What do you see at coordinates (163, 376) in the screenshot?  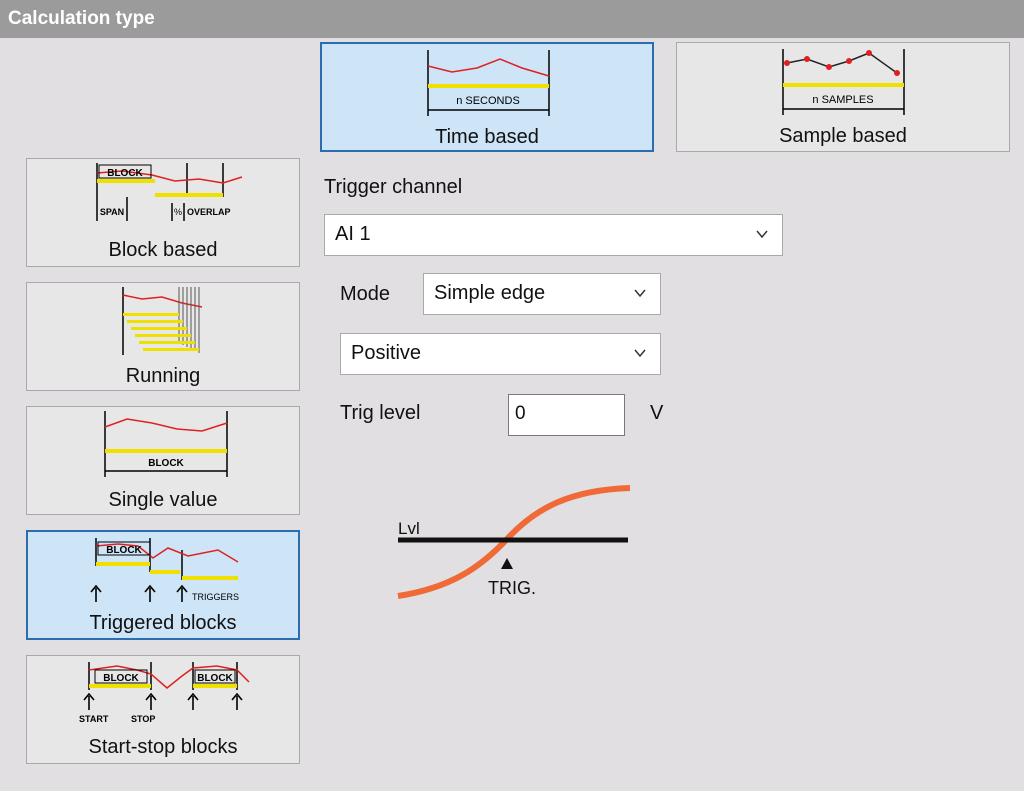 I see `running-label: Running` at bounding box center [163, 376].